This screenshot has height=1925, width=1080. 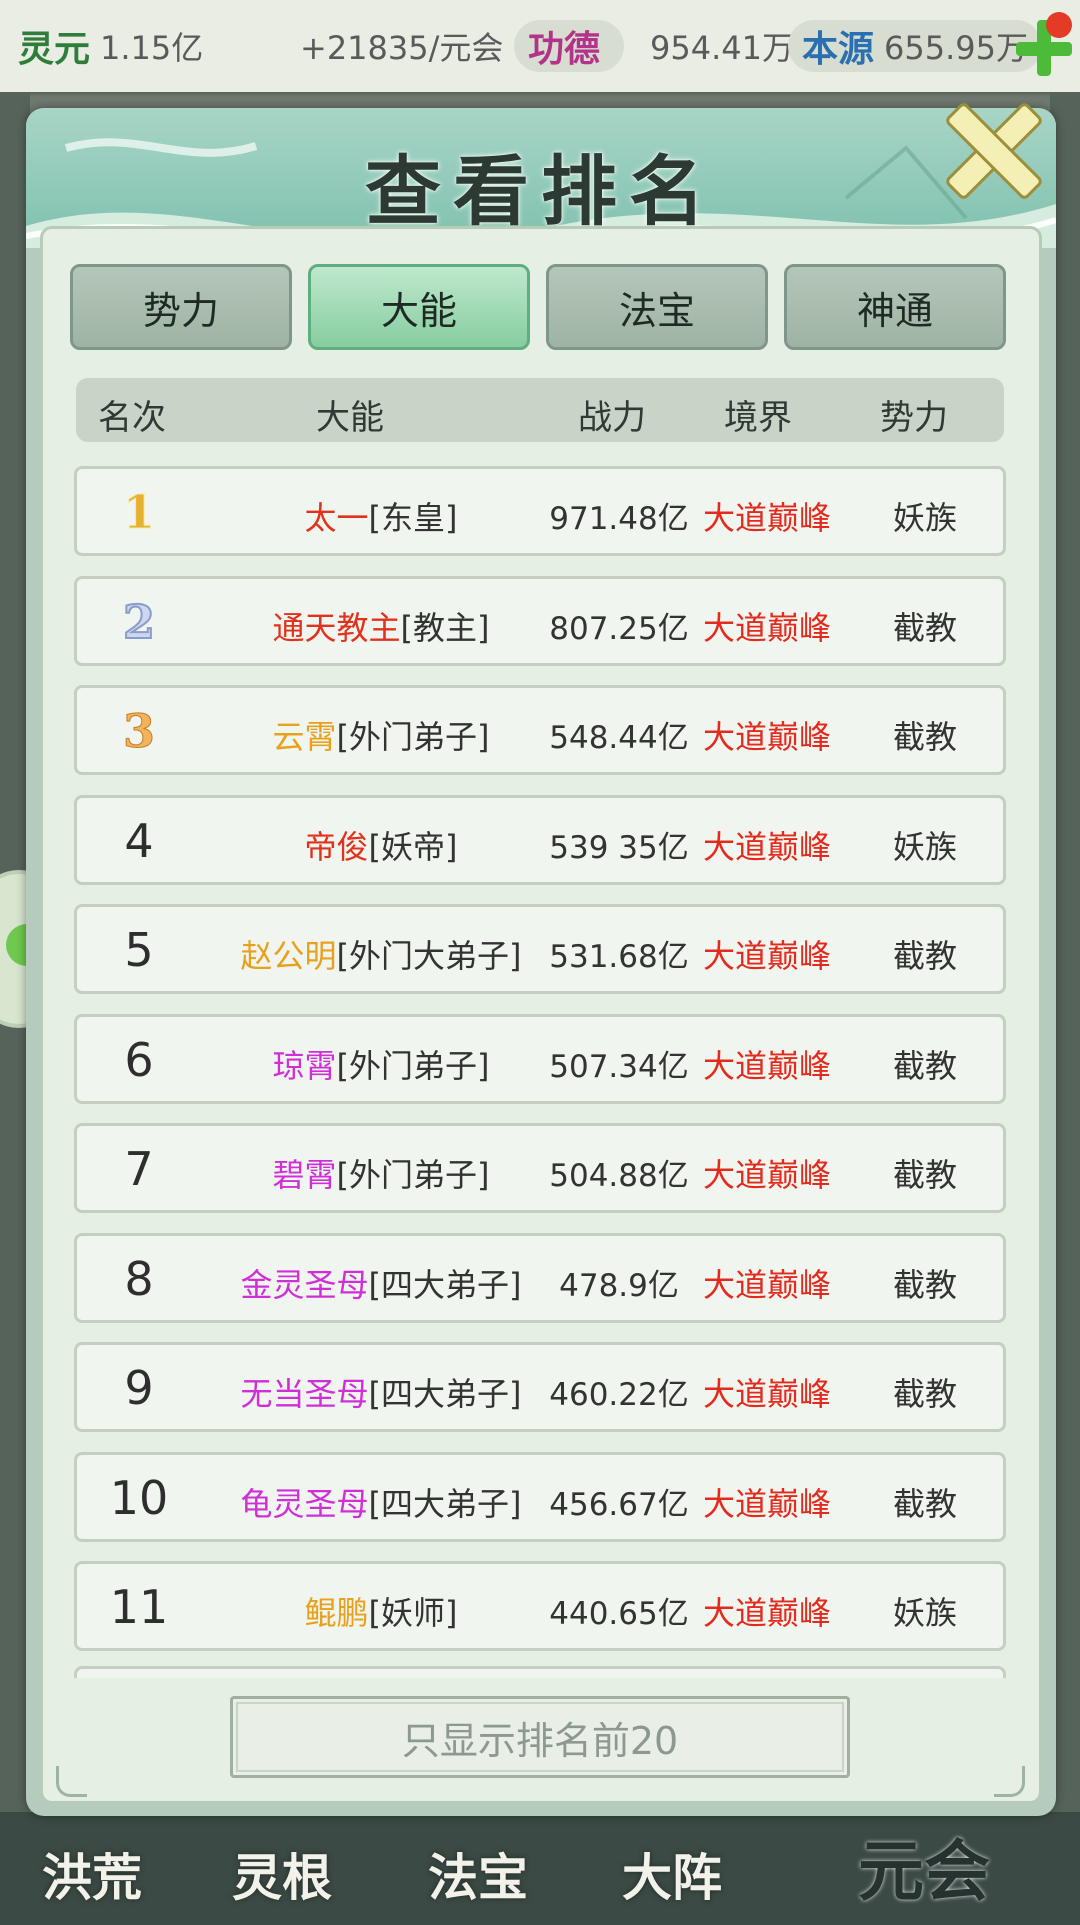 I want to click on tab-fabao: 法宝, so click(x=657, y=307).